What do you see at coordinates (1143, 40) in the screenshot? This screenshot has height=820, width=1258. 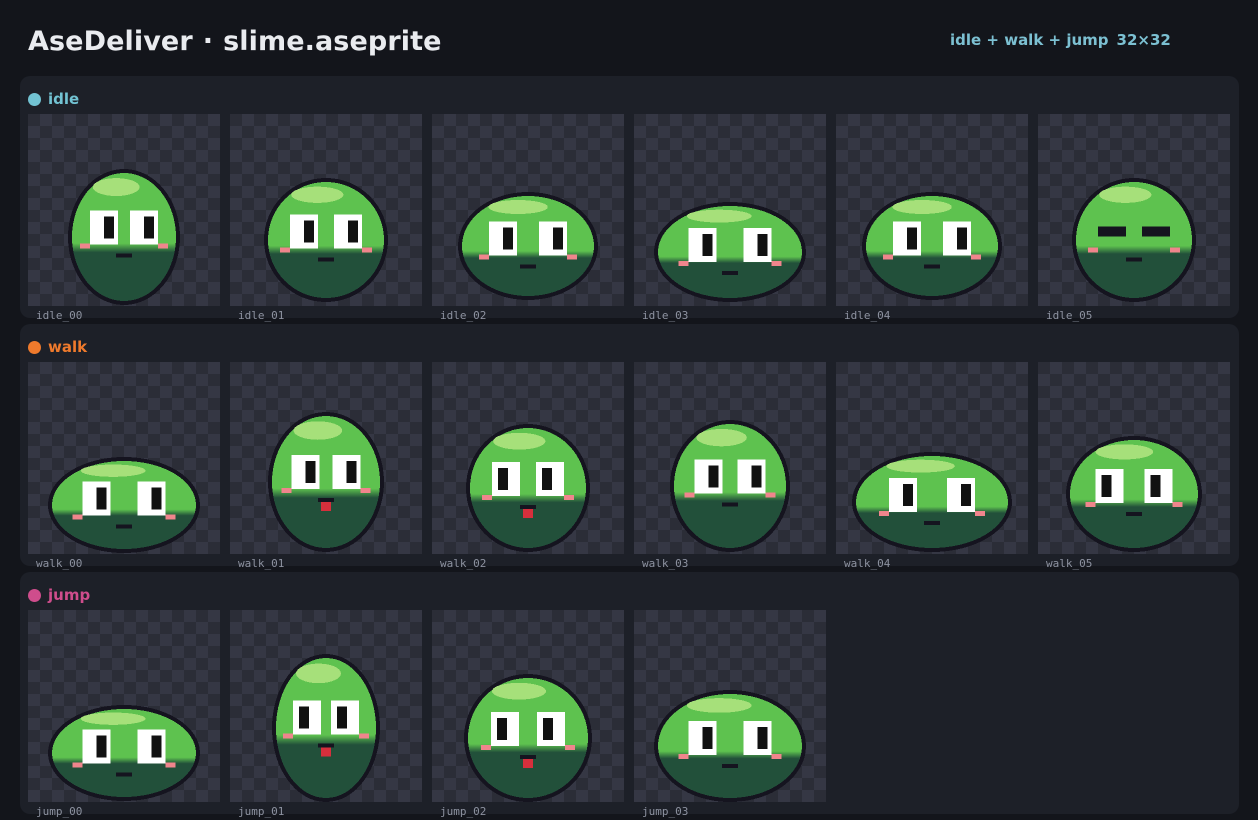 I see `frame-size: 32×32` at bounding box center [1143, 40].